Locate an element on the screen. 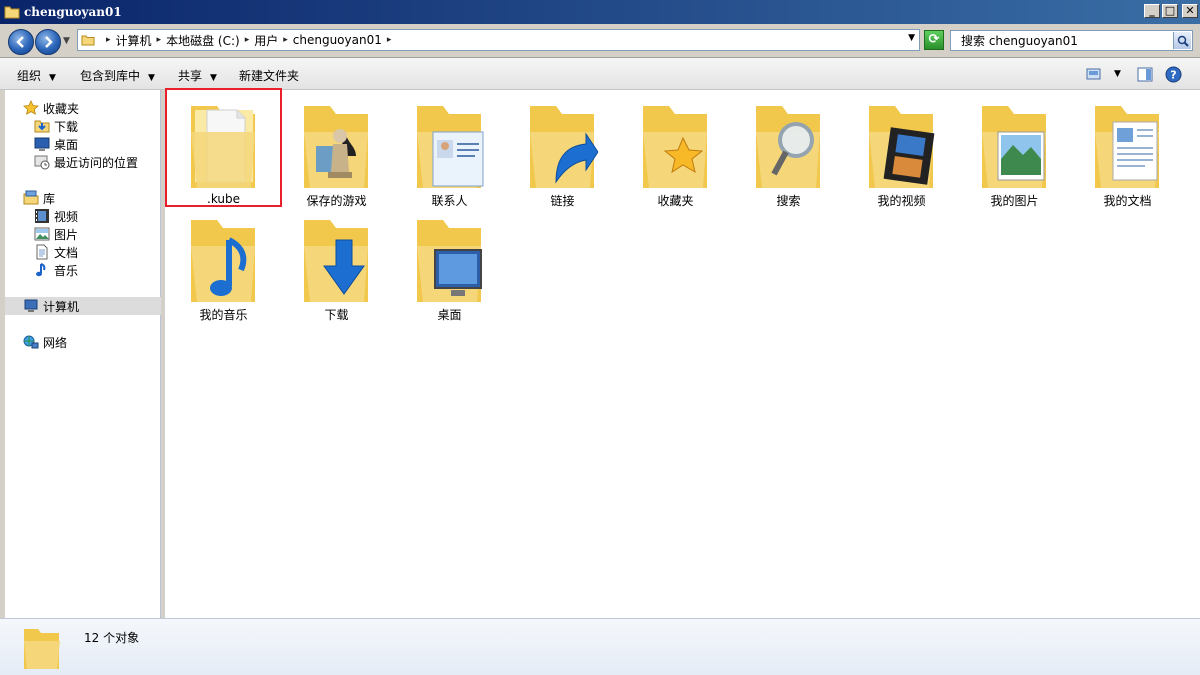  arrow-left-icon is located at coordinates (20, 42).